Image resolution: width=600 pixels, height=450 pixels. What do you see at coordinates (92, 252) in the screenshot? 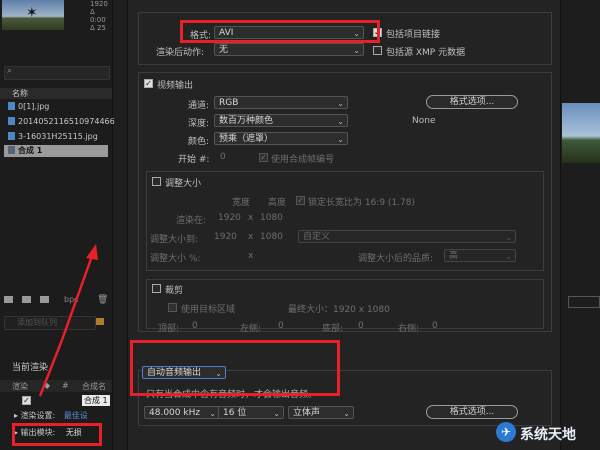
I see `annotation-arrow-head` at bounding box center [92, 252].